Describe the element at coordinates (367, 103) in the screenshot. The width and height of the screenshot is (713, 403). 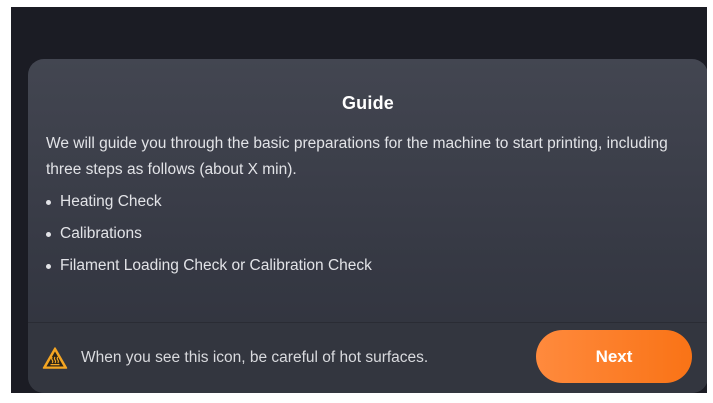
I see `dialog-title: Guide` at that location.